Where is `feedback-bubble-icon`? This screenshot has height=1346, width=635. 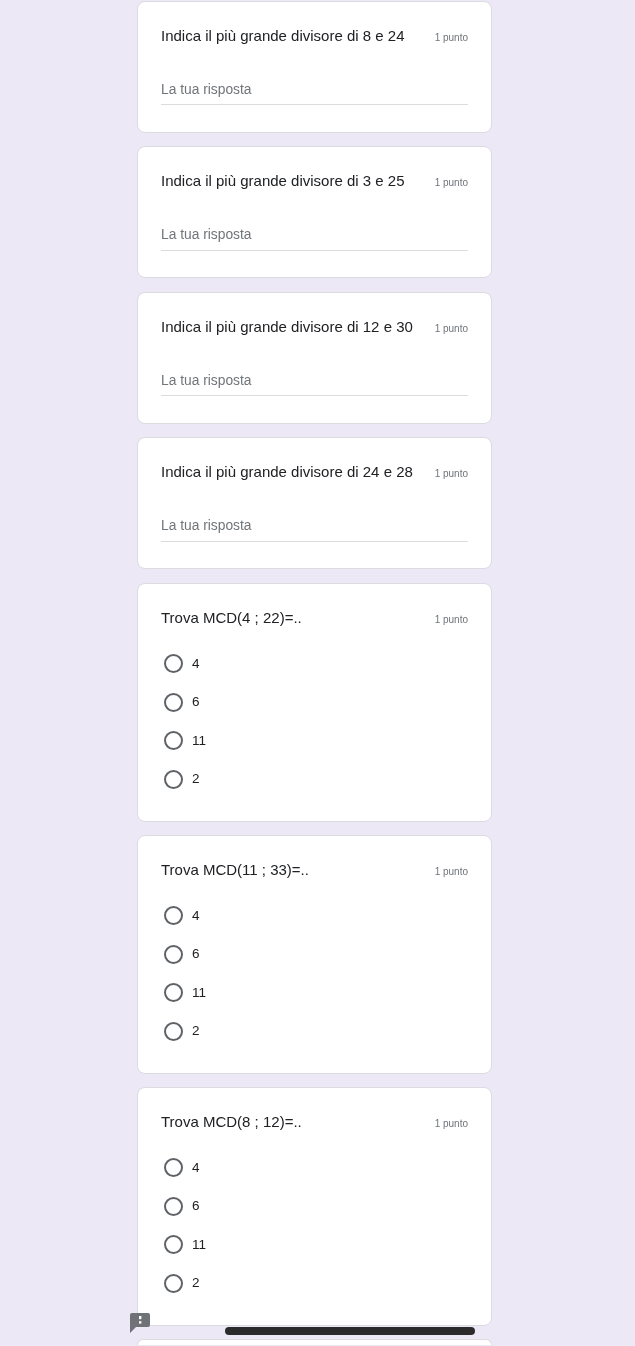
feedback-bubble-icon is located at coordinates (140, 1323).